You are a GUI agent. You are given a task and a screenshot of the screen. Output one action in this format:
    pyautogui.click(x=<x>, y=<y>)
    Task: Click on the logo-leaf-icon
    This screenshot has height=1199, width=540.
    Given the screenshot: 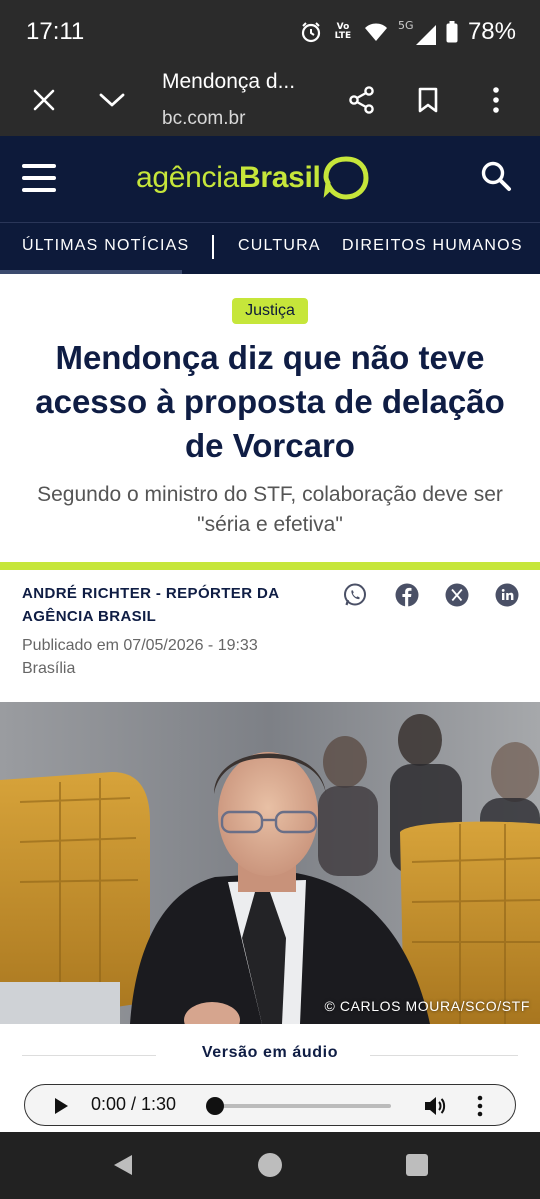 What is the action you would take?
    pyautogui.click(x=346, y=178)
    